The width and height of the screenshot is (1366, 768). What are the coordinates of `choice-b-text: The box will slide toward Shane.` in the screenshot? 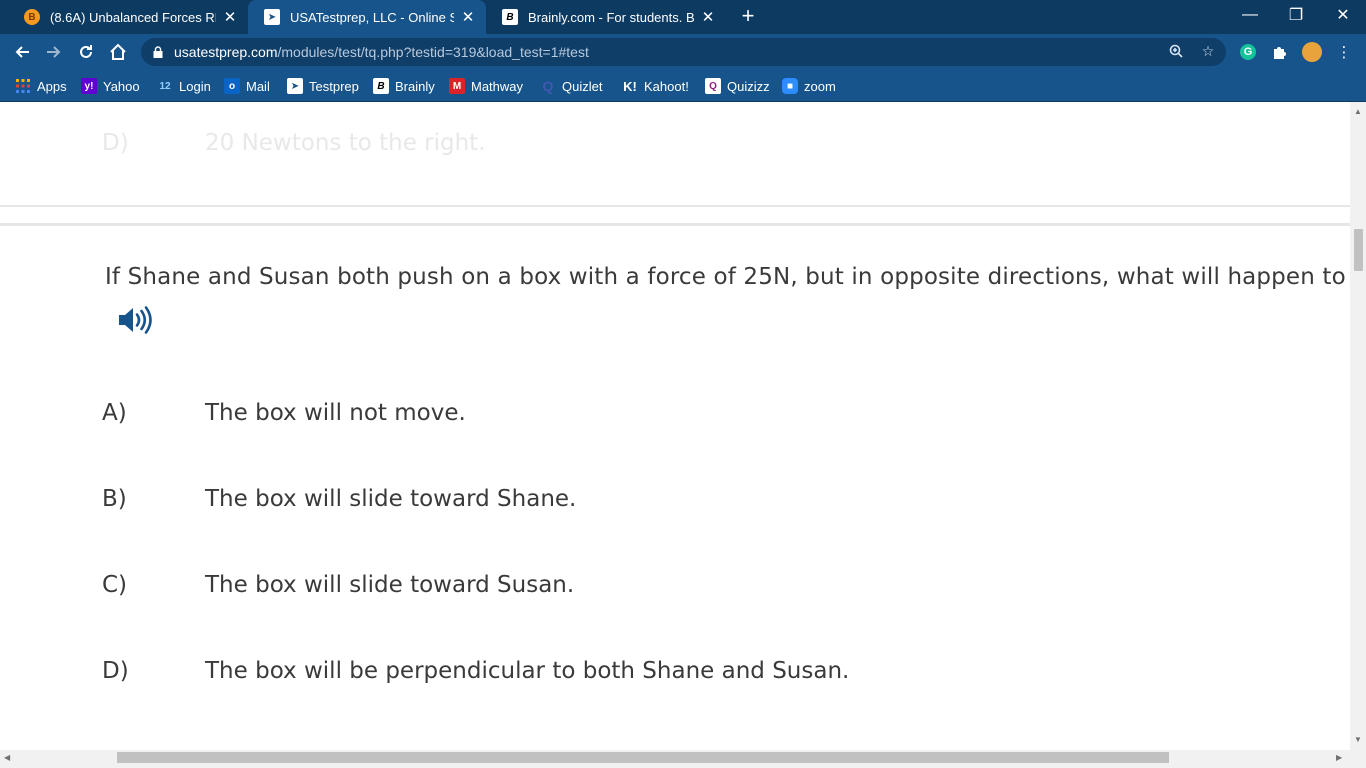 It's located at (390, 499).